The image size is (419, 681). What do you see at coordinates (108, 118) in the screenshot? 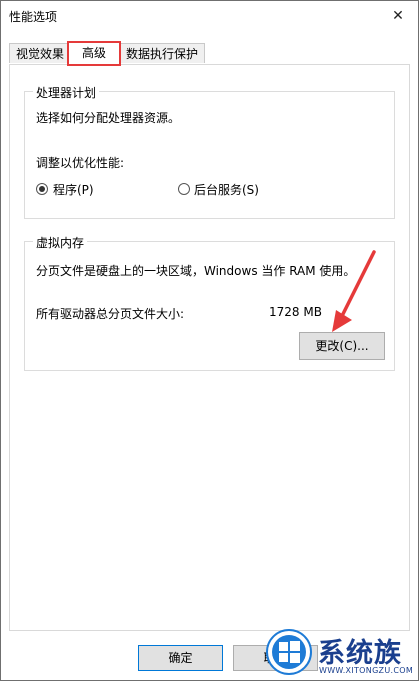
I see `processor-scheduling-description: 选择如何分配处理器资源。` at bounding box center [108, 118].